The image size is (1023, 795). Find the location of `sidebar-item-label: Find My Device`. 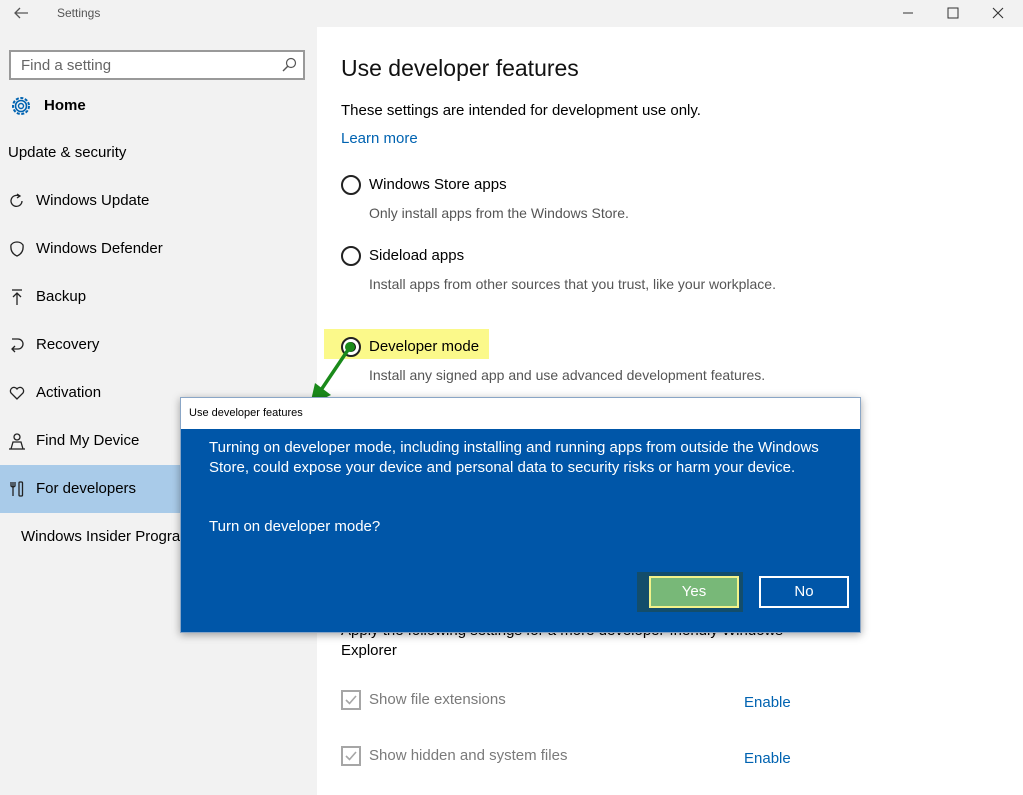

sidebar-item-label: Find My Device is located at coordinates (88, 440).